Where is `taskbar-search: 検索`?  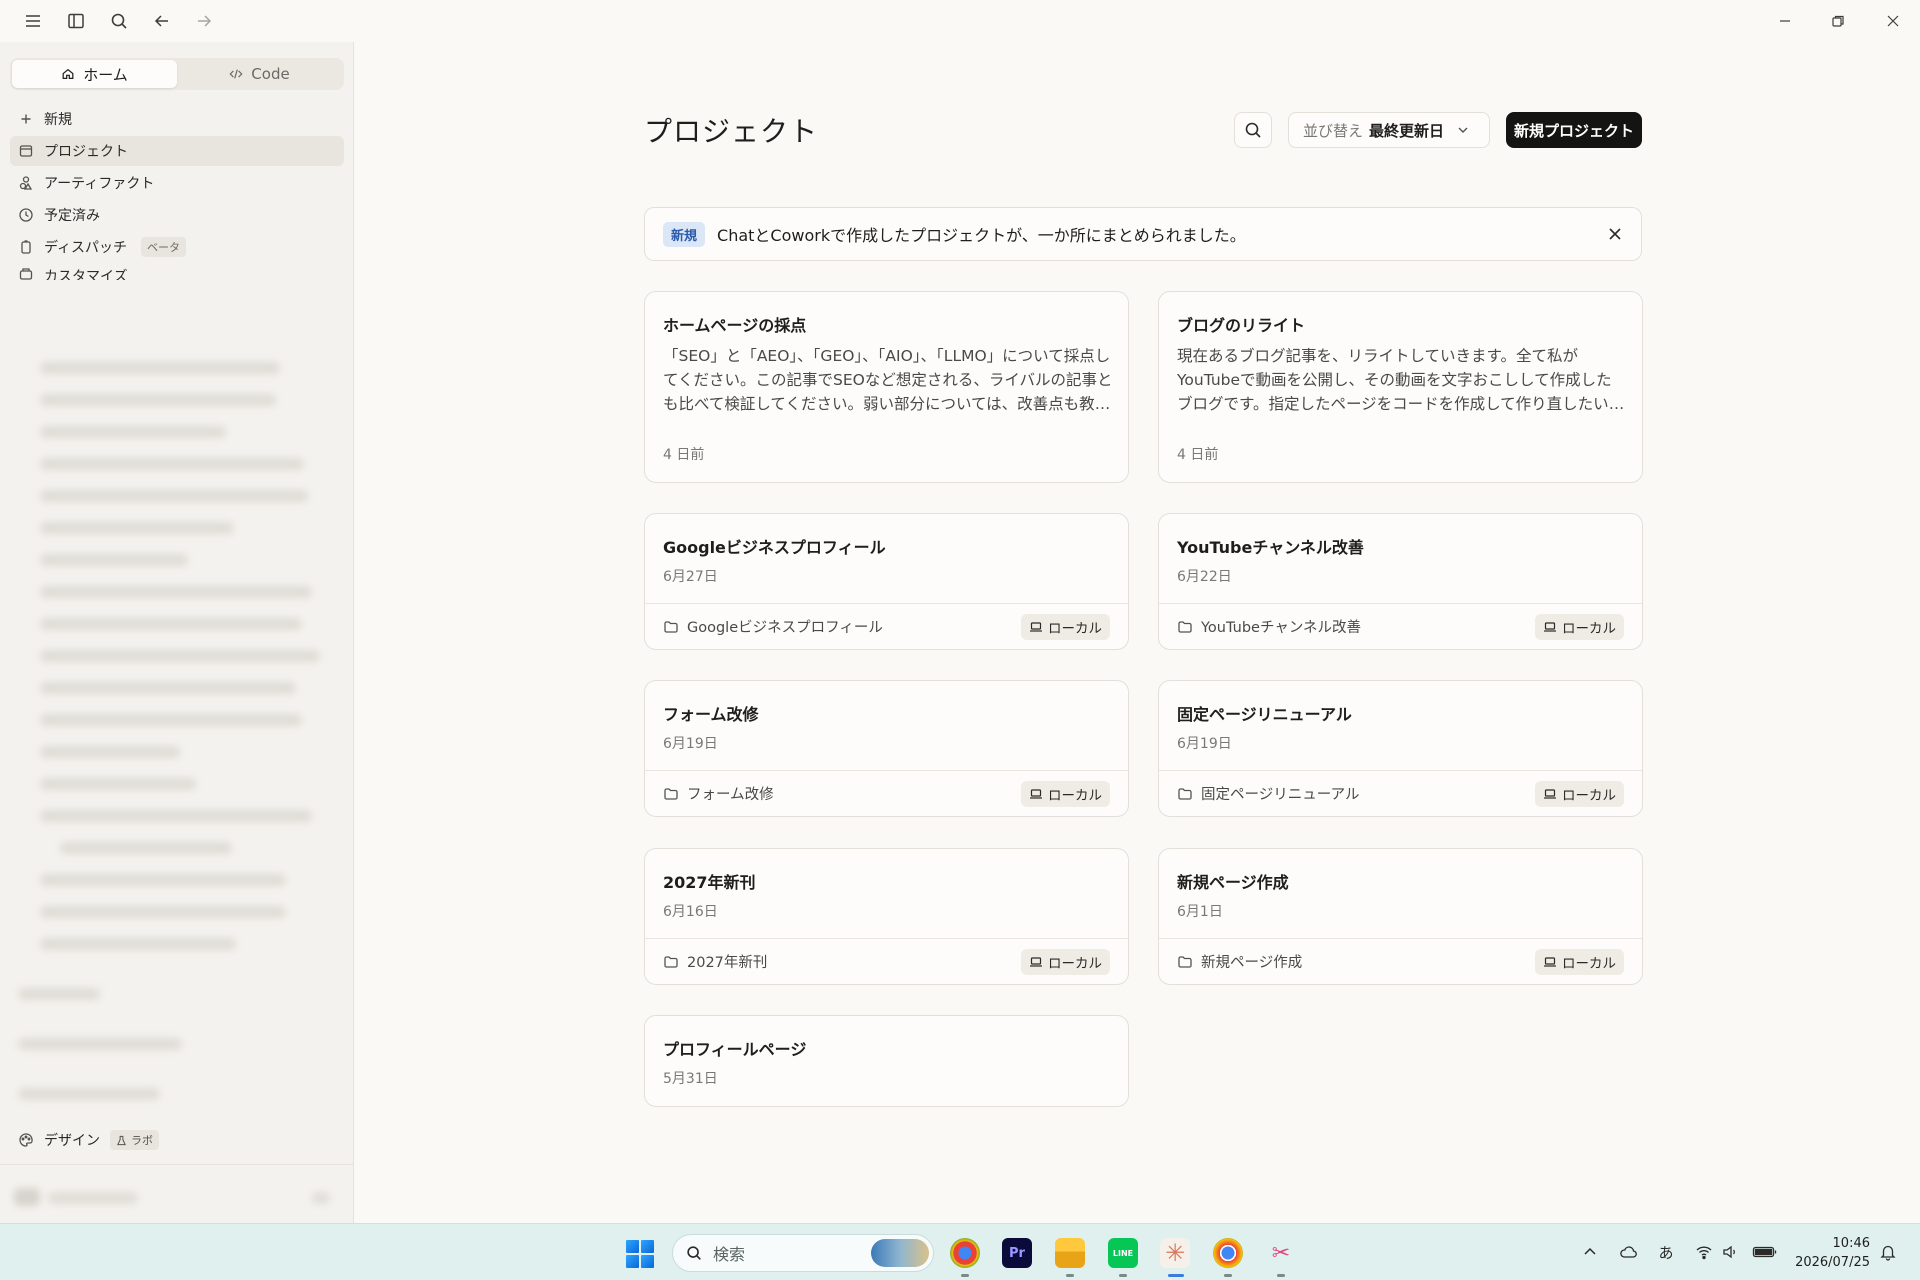 taskbar-search: 検索 is located at coordinates (803, 1253).